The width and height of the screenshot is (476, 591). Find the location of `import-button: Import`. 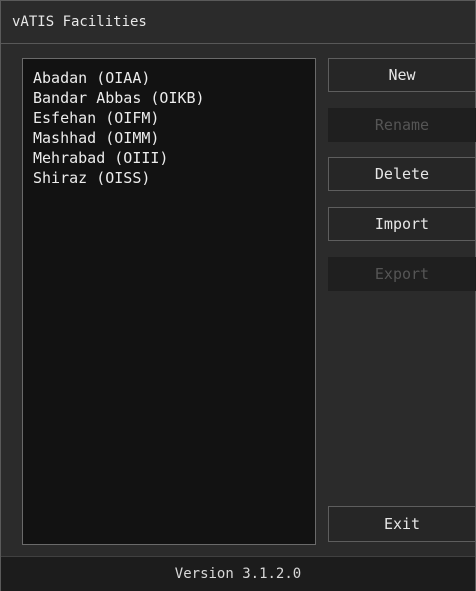

import-button: Import is located at coordinates (402, 224).